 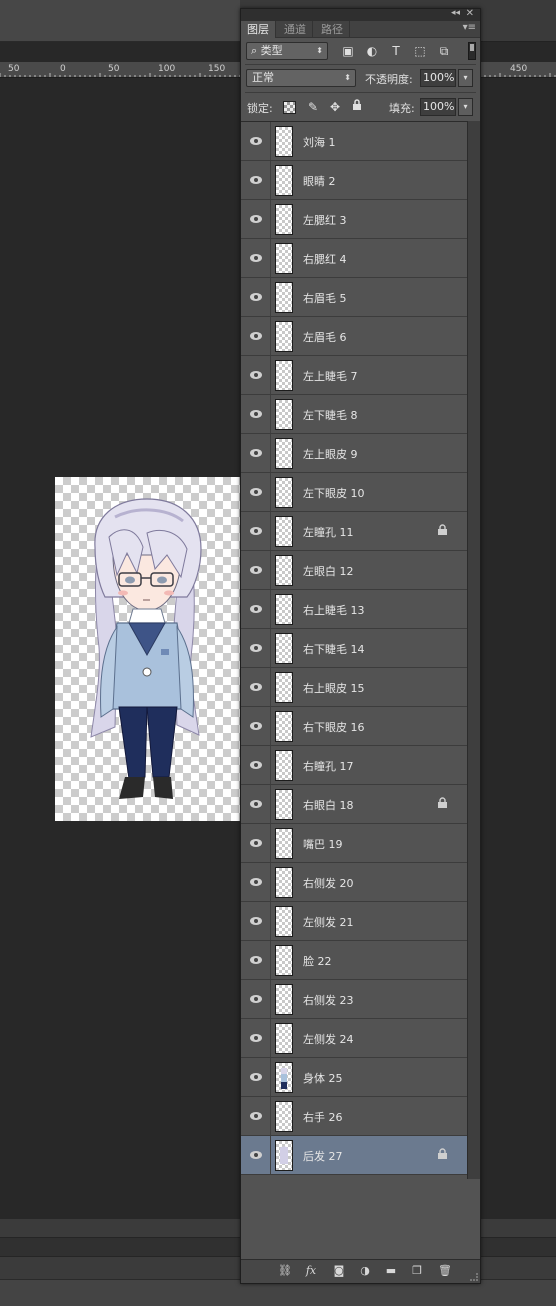 What do you see at coordinates (339, 1271) in the screenshot?
I see `add-mask-icon: ◙` at bounding box center [339, 1271].